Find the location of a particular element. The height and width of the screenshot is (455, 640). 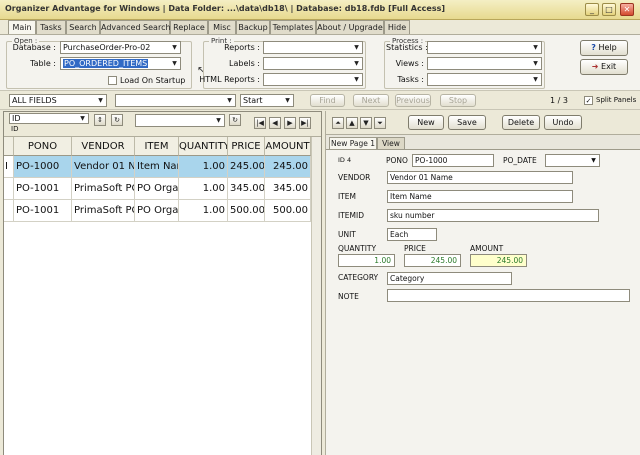

cell-price: 345.00 is located at coordinates (246, 189).